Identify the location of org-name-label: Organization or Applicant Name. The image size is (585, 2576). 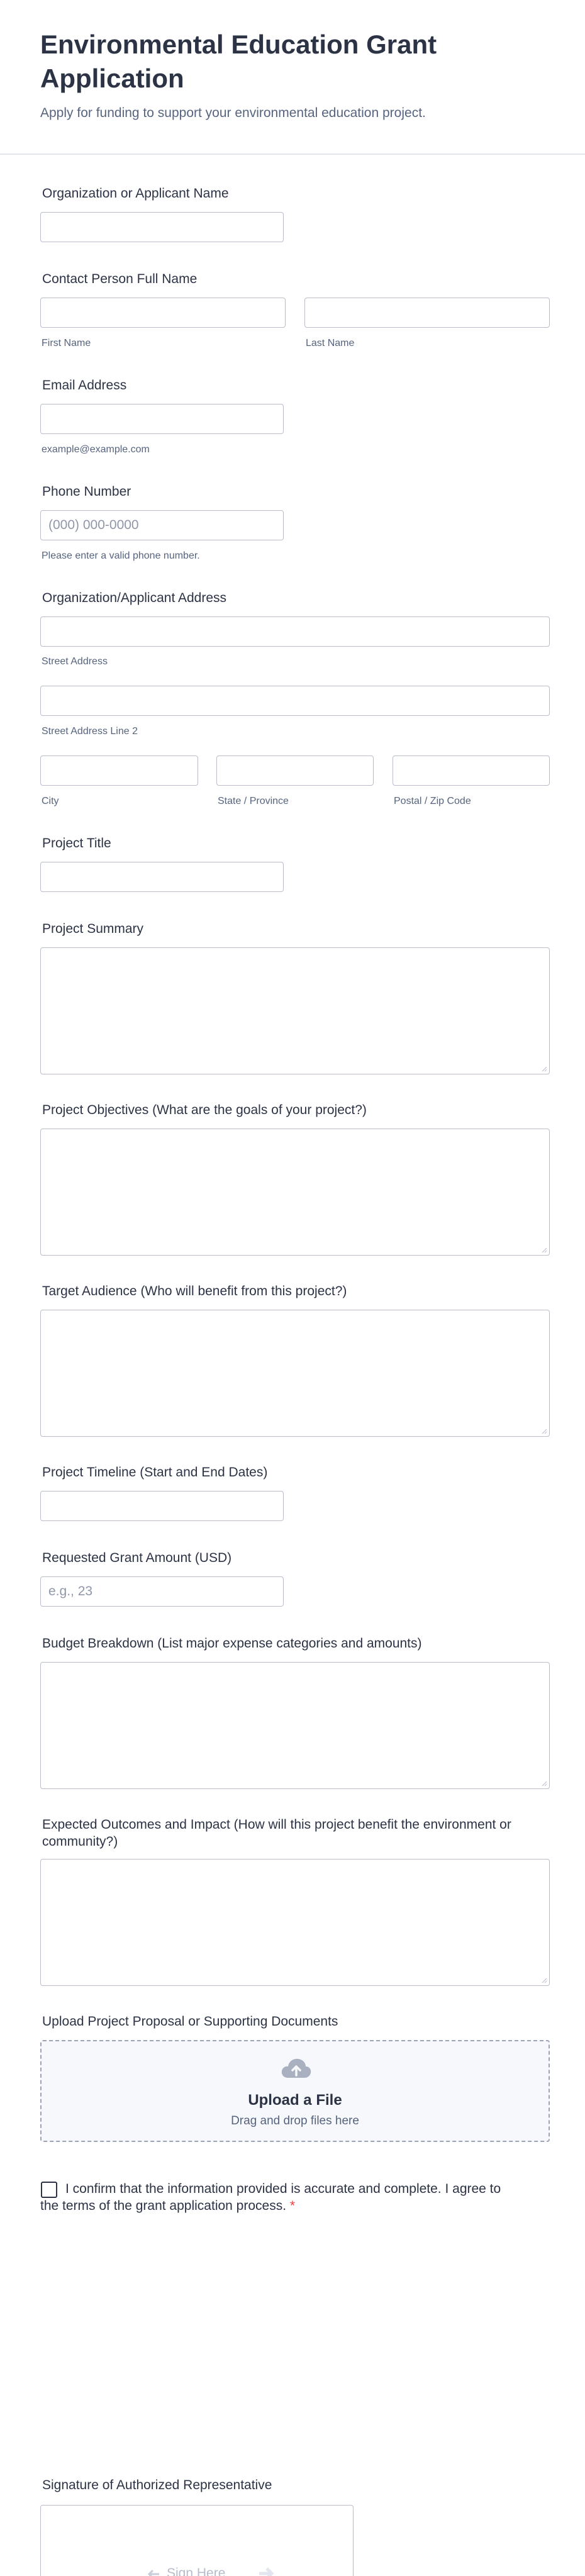
(135, 193).